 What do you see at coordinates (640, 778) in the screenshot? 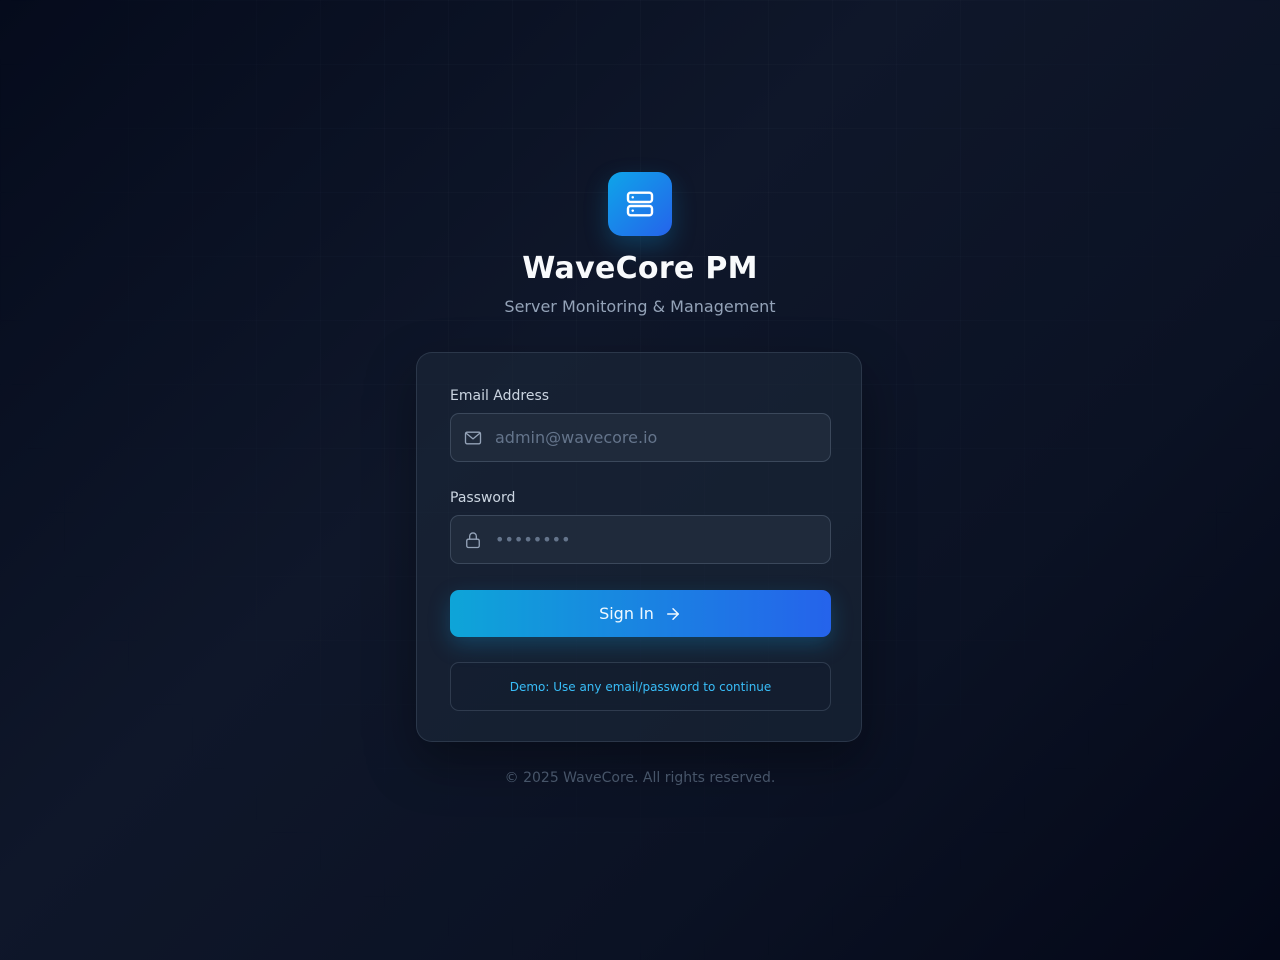
I see `footer-copyright: © 2025 WaveCore. All rights reserved.` at bounding box center [640, 778].